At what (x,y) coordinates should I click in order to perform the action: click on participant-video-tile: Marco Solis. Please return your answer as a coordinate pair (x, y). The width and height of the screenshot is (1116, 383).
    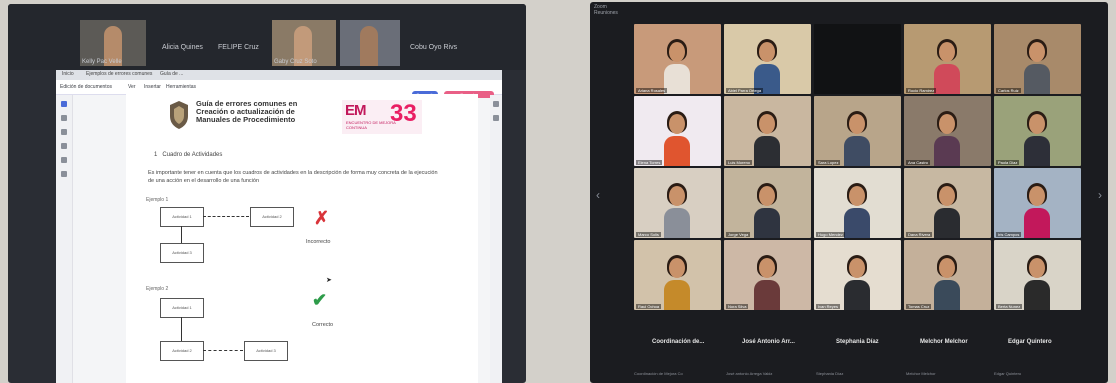
    Looking at the image, I should click on (677, 203).